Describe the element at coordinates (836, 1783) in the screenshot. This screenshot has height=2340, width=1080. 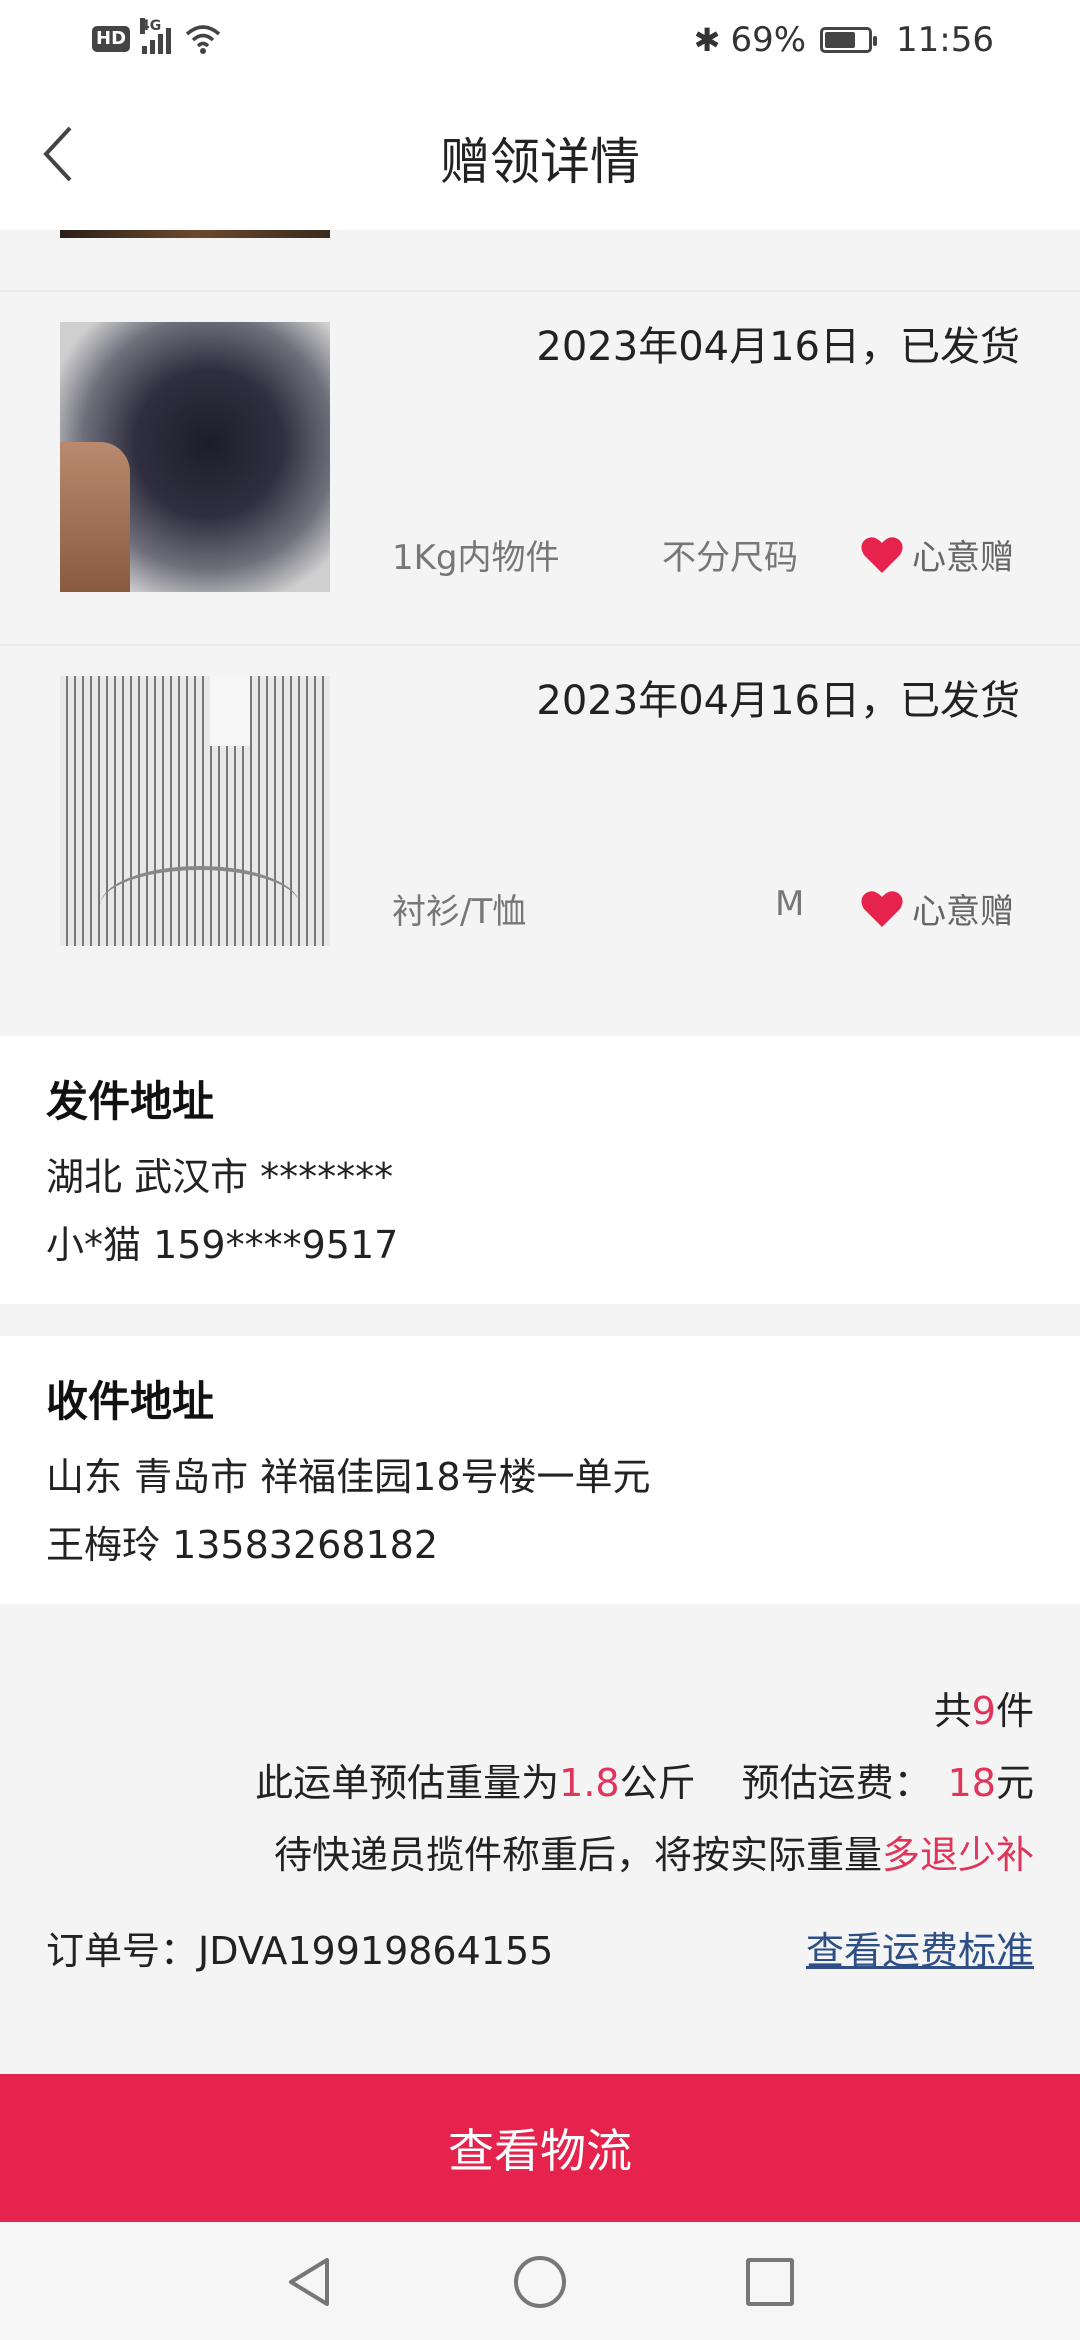
I see `fee-prefix: 预估运费：` at that location.